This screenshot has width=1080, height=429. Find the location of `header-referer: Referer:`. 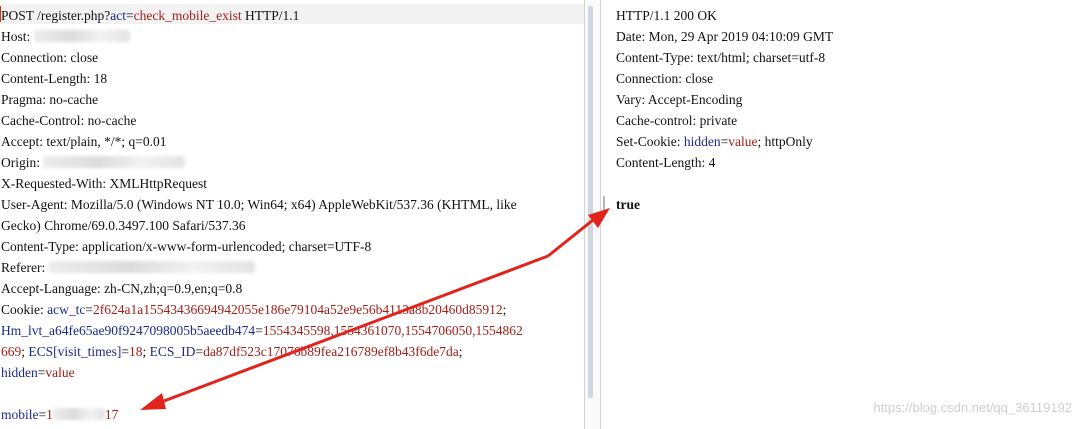

header-referer: Referer: is located at coordinates (290, 267).